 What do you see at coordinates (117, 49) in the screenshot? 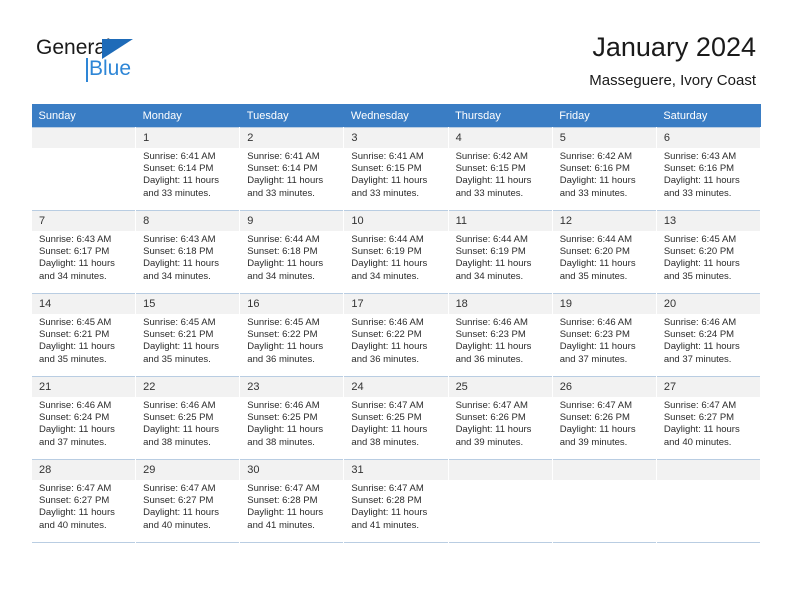
I see `logo-triangle-icon` at bounding box center [117, 49].